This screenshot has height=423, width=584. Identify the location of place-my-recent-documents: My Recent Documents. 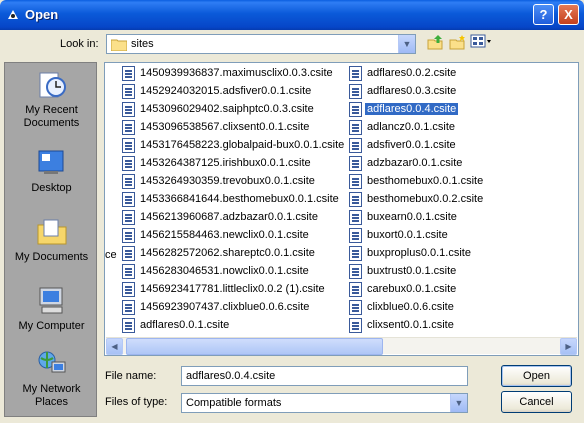
(51, 99).